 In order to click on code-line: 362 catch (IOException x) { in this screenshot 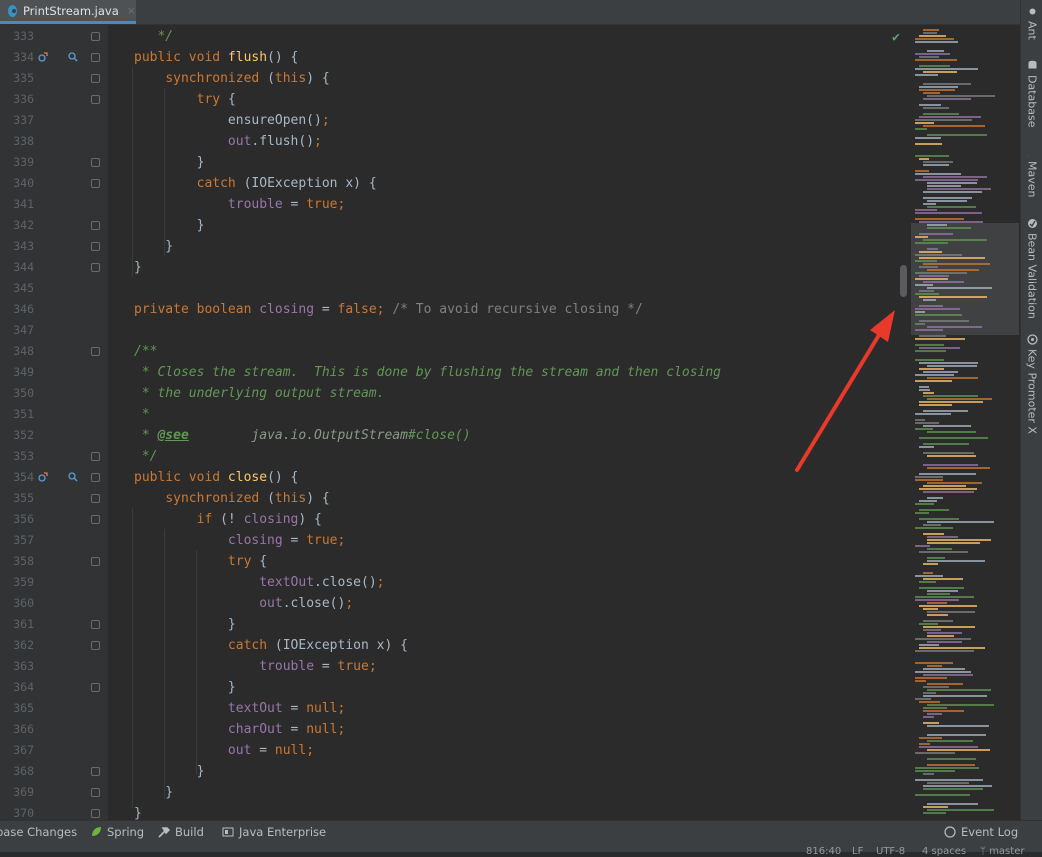, I will do `click(500, 645)`.